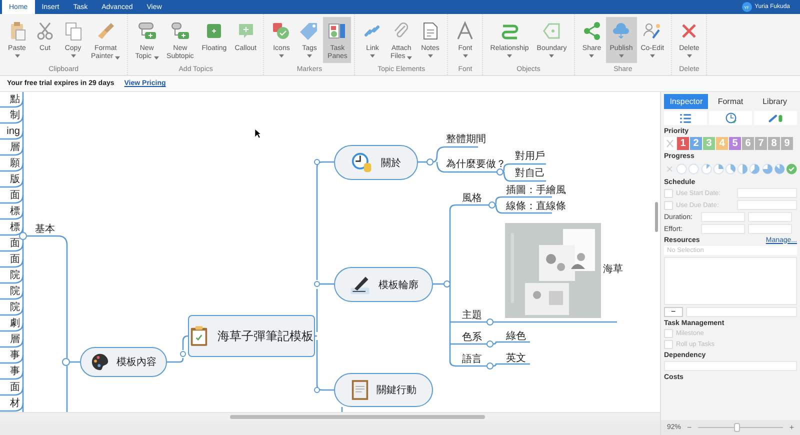 This screenshot has height=435, width=800. Describe the element at coordinates (472, 199) in the screenshot. I see `topic-label: 風格` at that location.